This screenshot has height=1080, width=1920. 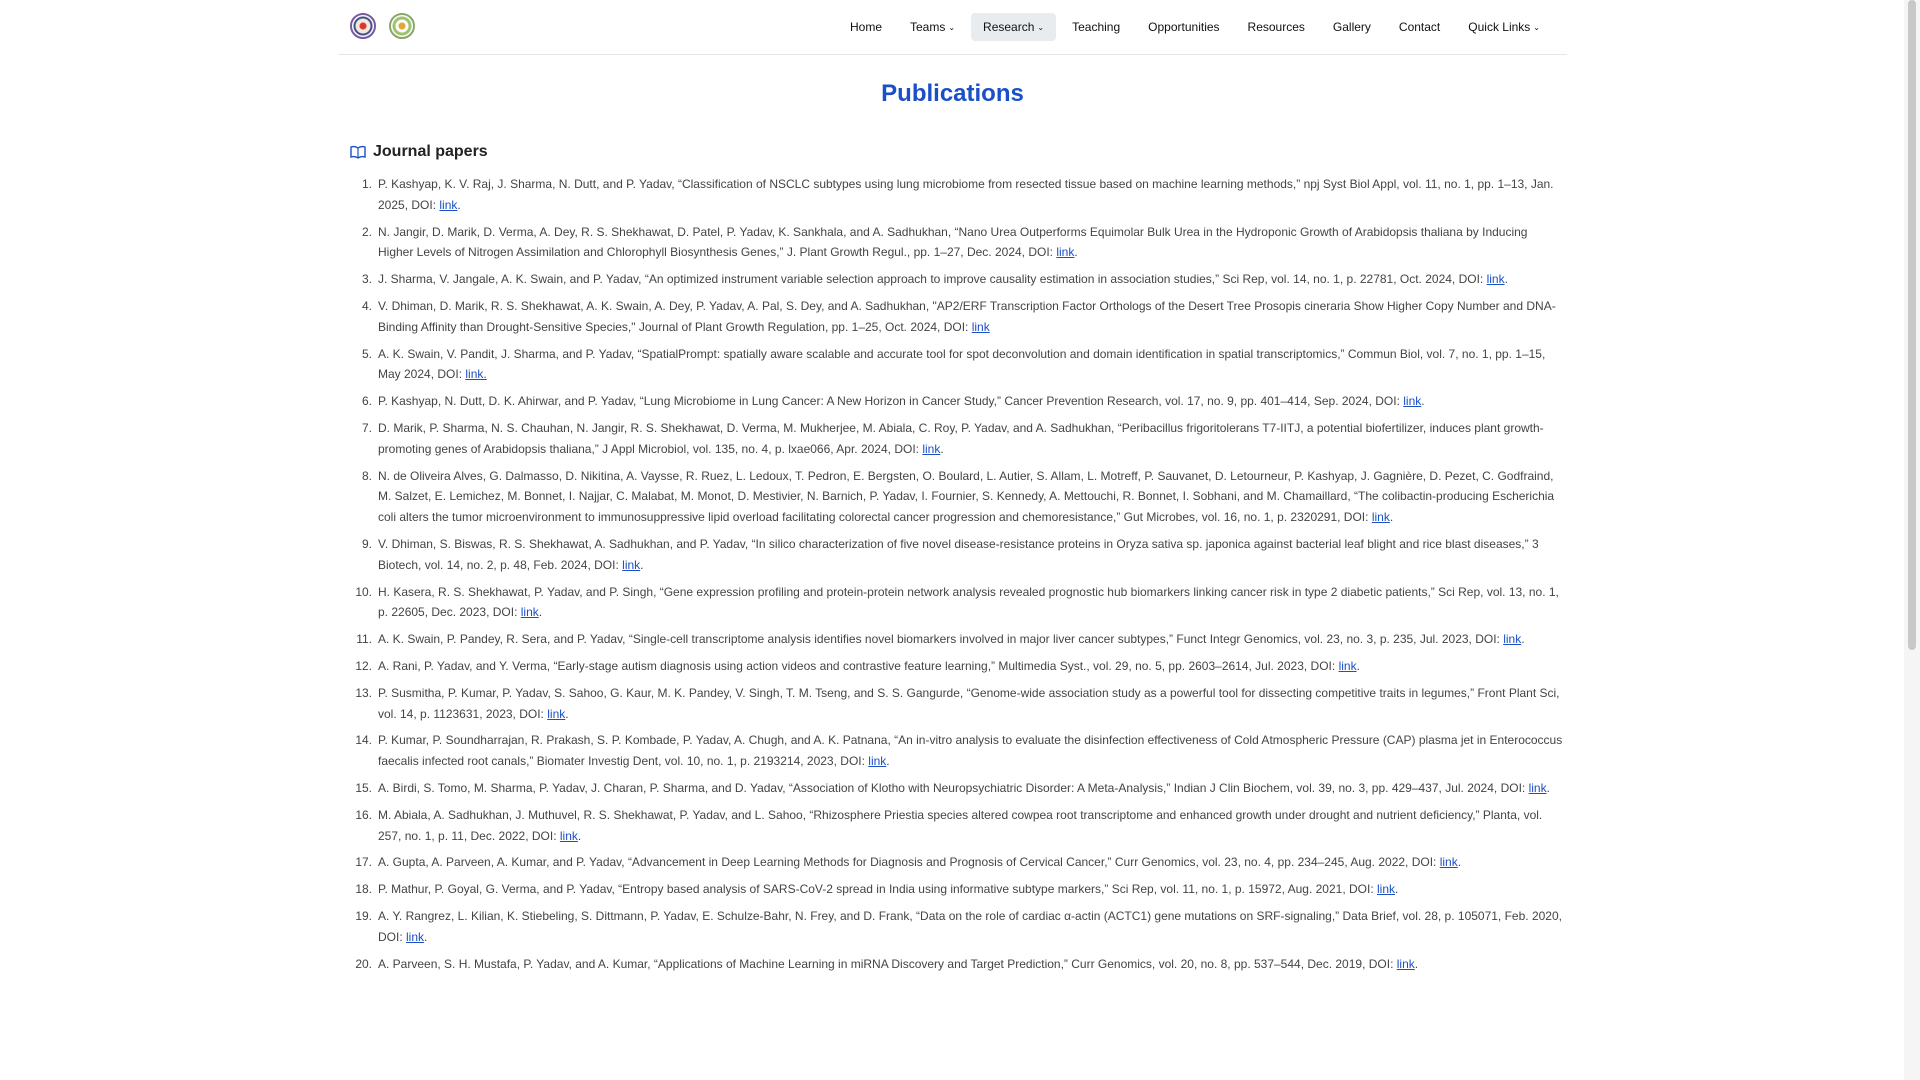 I want to click on page-title: Publications, so click(x=952, y=93).